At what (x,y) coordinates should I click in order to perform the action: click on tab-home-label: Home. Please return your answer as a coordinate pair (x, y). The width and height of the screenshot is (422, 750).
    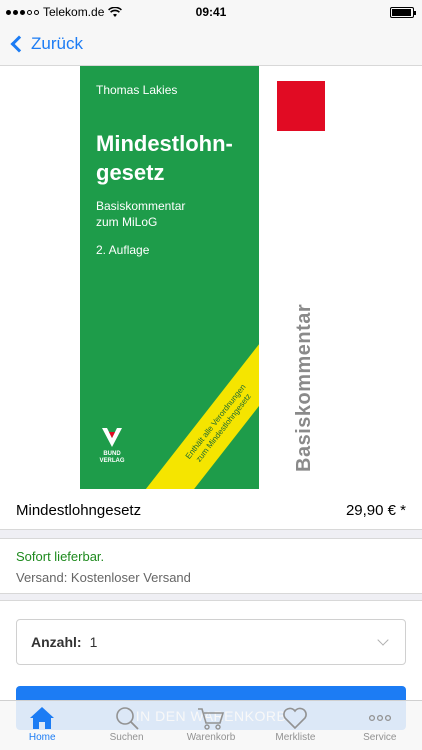
    Looking at the image, I should click on (42, 737).